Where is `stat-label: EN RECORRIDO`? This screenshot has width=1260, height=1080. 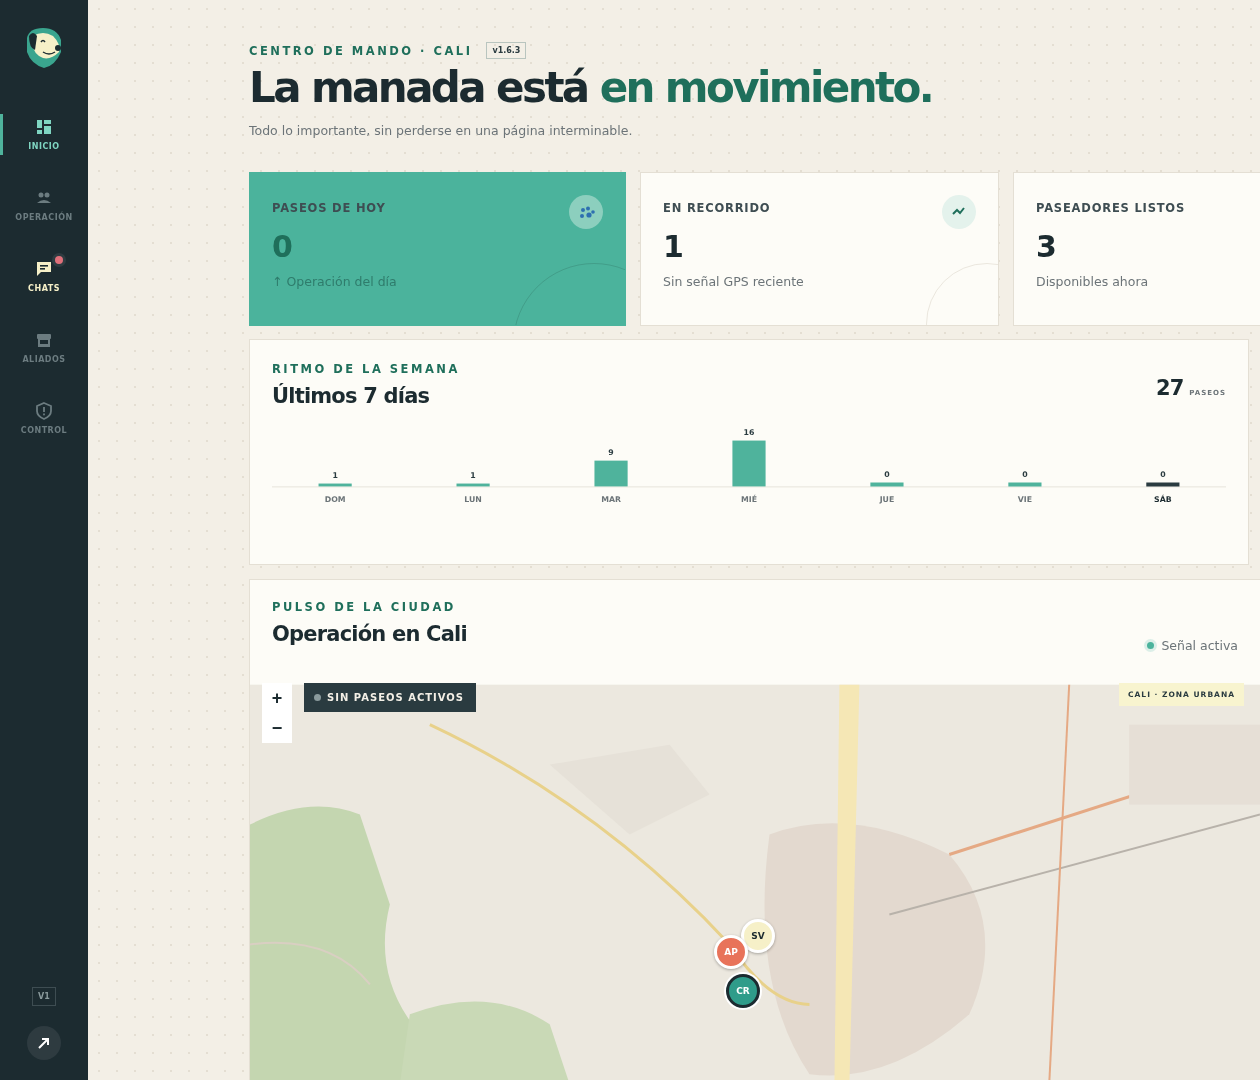
stat-label: EN RECORRIDO is located at coordinates (717, 208).